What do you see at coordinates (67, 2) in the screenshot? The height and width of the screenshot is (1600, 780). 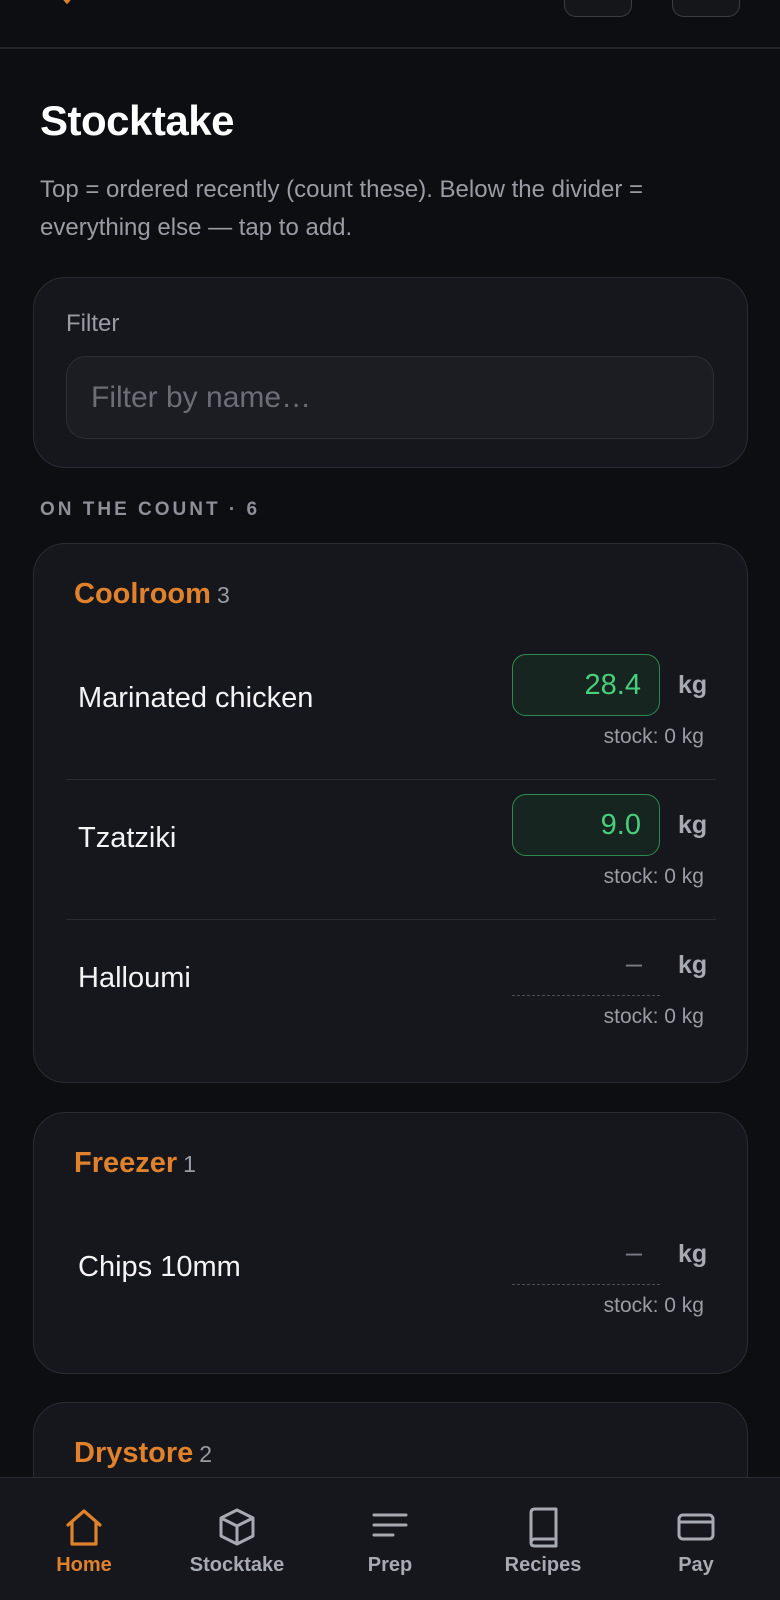 I see `logo-icon` at bounding box center [67, 2].